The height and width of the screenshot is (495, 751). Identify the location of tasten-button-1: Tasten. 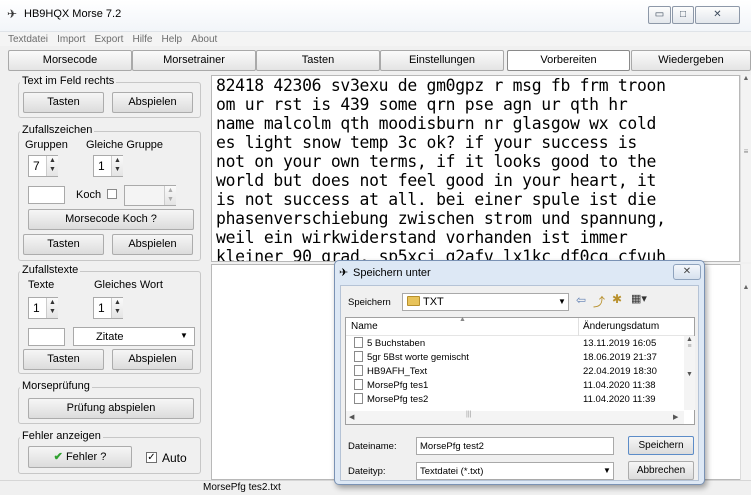
(63, 102).